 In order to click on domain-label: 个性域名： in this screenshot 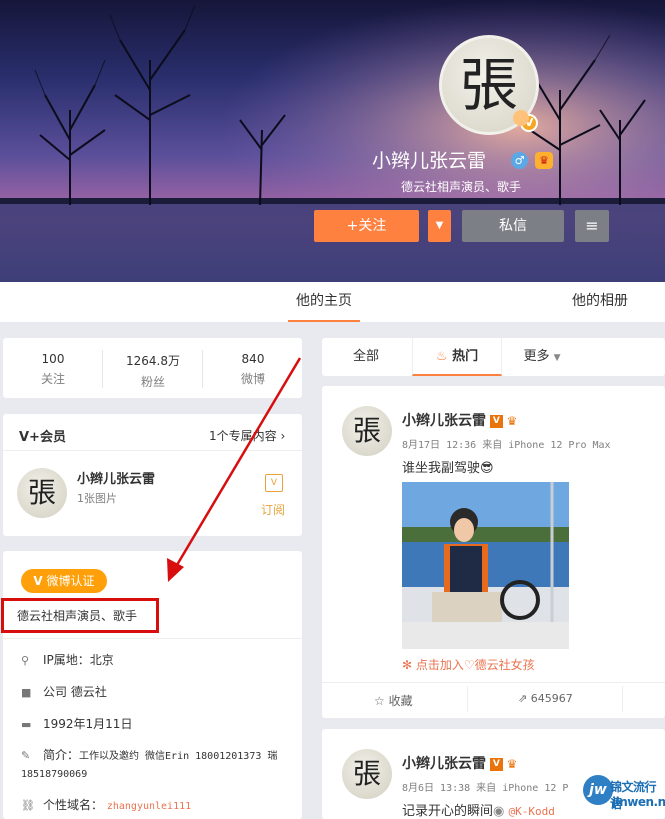, I will do `click(73, 805)`.